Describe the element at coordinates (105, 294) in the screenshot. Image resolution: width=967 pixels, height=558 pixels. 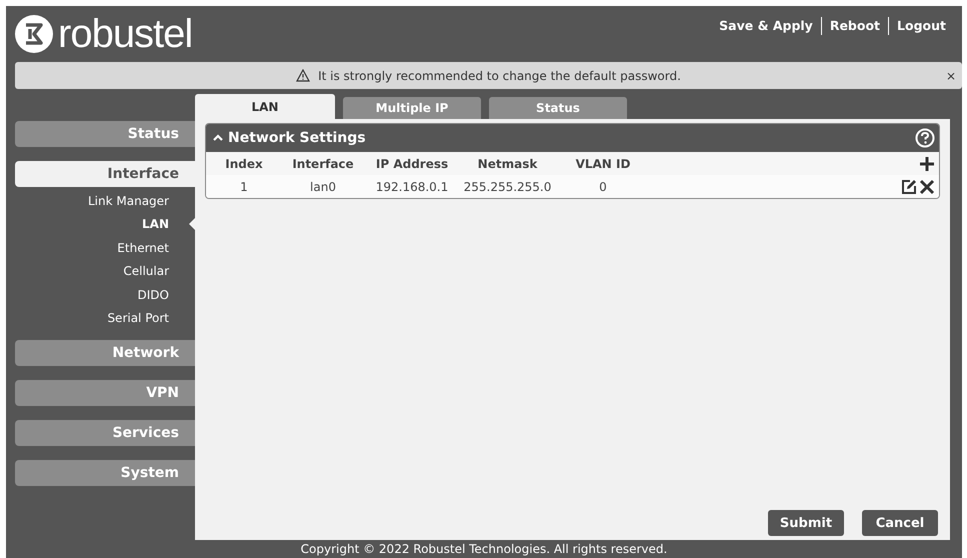
I see `sidebar-submenu-item: DIDO` at that location.